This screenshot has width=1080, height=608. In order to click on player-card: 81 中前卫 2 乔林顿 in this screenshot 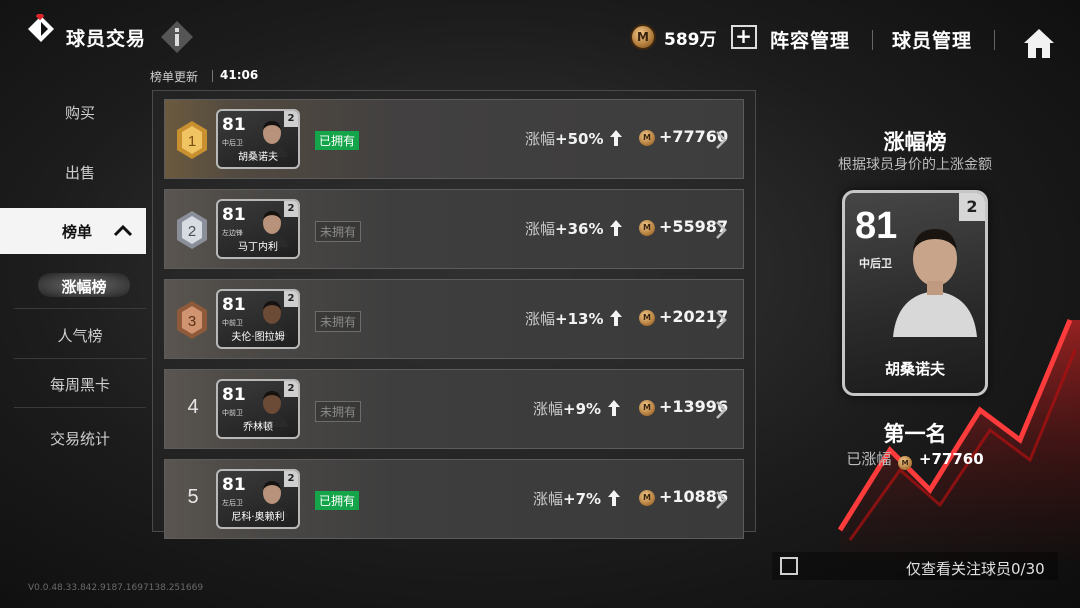, I will do `click(258, 409)`.